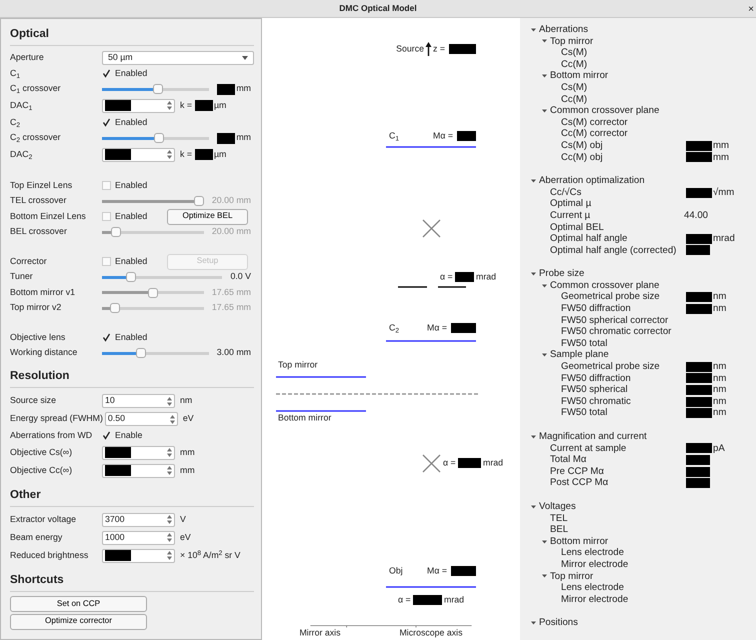  I want to click on field-label: C$_{2}$, so click(16, 123).